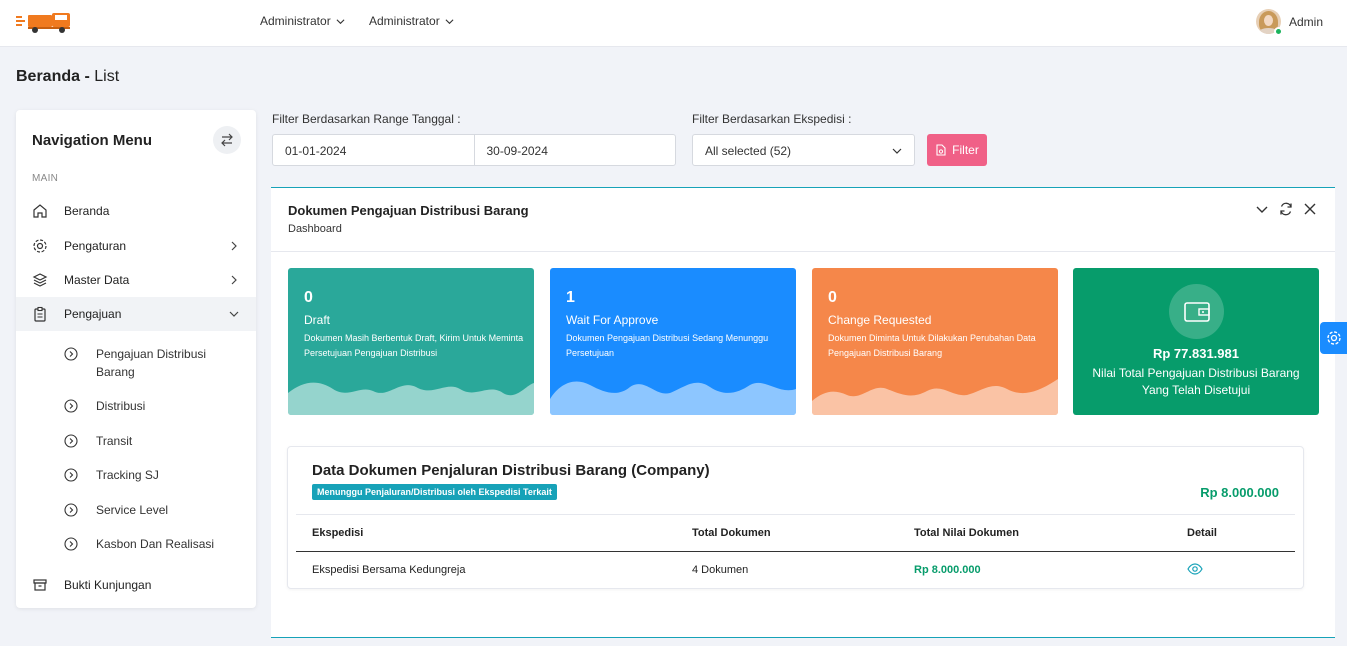 The width and height of the screenshot is (1347, 646). I want to click on admin-menu-1-label: Administrator, so click(295, 21).